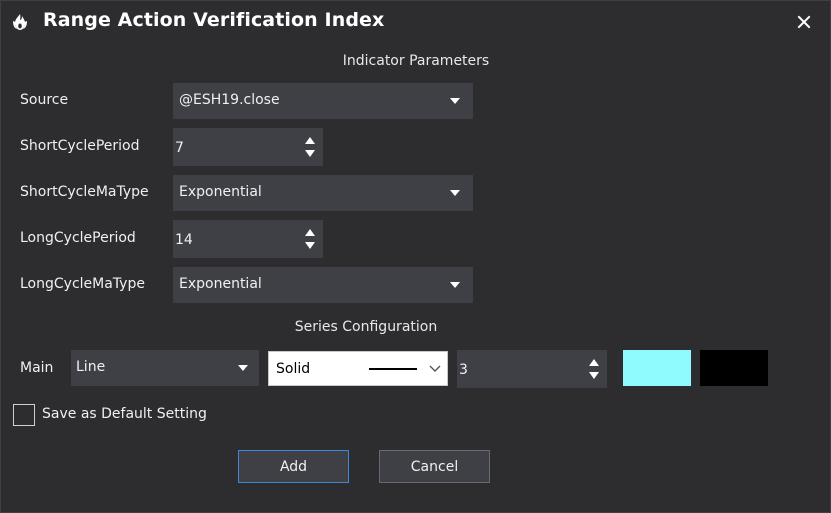  What do you see at coordinates (804, 22) in the screenshot?
I see `close-icon` at bounding box center [804, 22].